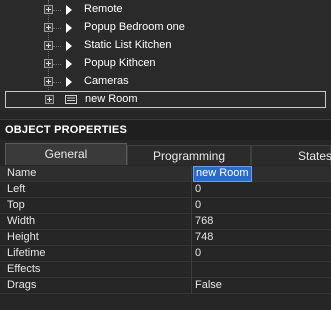  I want to click on tab-states: States, so click(291, 155).